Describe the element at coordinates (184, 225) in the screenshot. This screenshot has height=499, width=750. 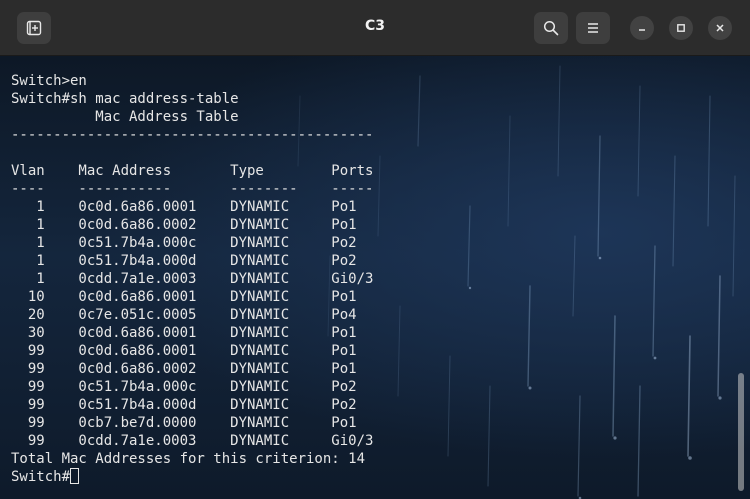
I see `terminal-line: 1 0c0d.6a86.0002 DYNAMIC Po1` at that location.